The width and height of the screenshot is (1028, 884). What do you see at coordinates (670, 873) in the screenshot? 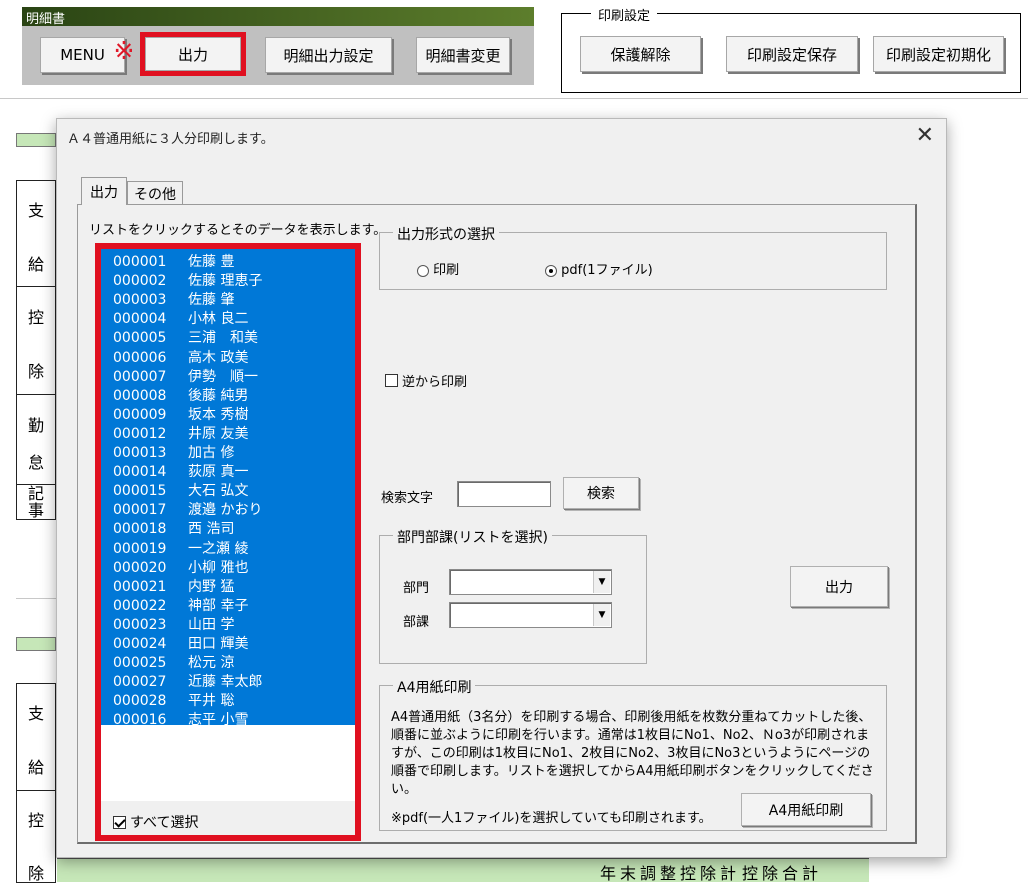
I see `year-end-deduction-label: 年末調整控除計` at bounding box center [670, 873].